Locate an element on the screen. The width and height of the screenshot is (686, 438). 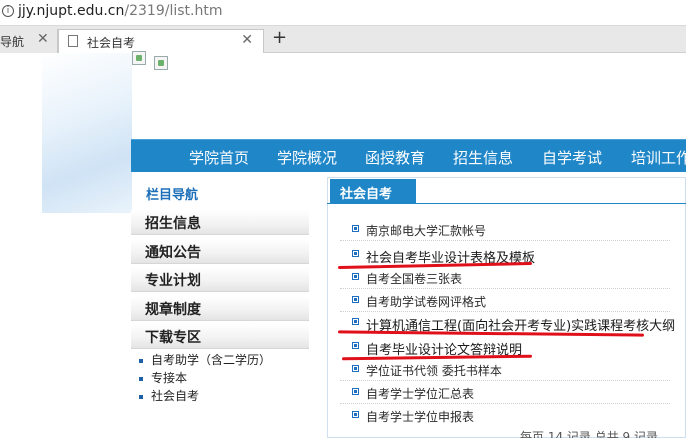
info-icon: i is located at coordinates (8, 11).